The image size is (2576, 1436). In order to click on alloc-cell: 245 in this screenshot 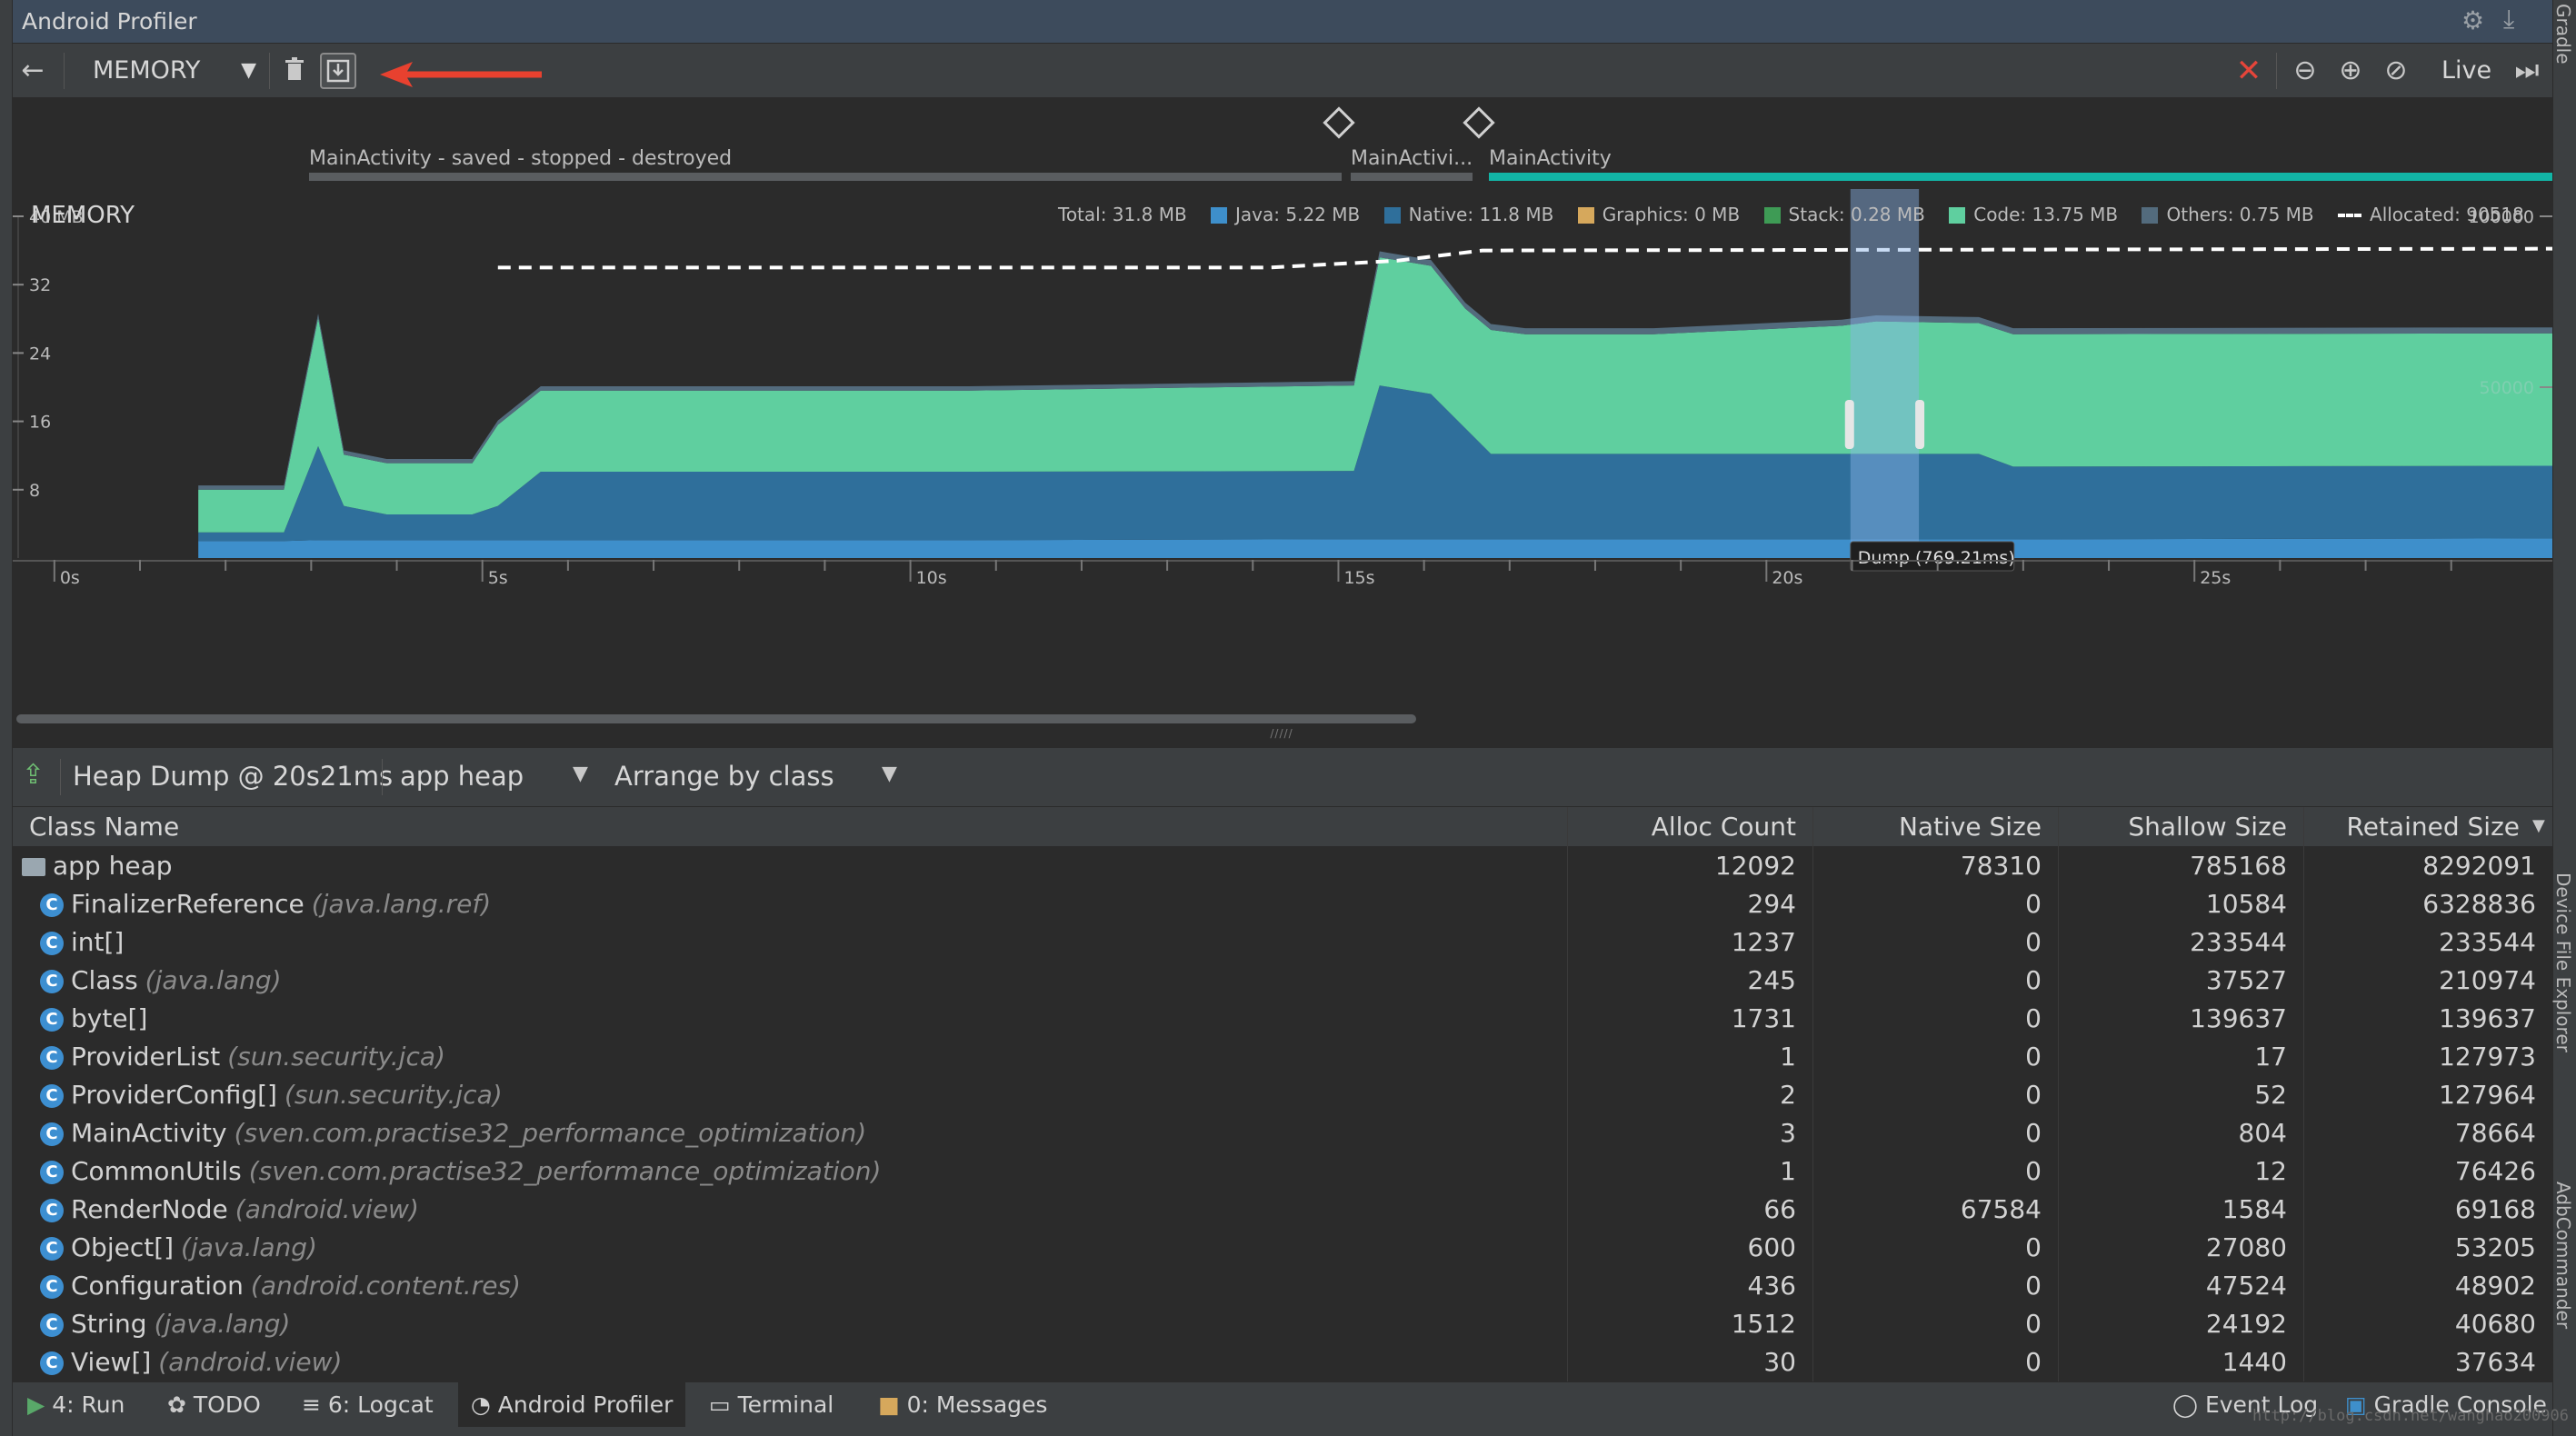, I will do `click(1771, 980)`.